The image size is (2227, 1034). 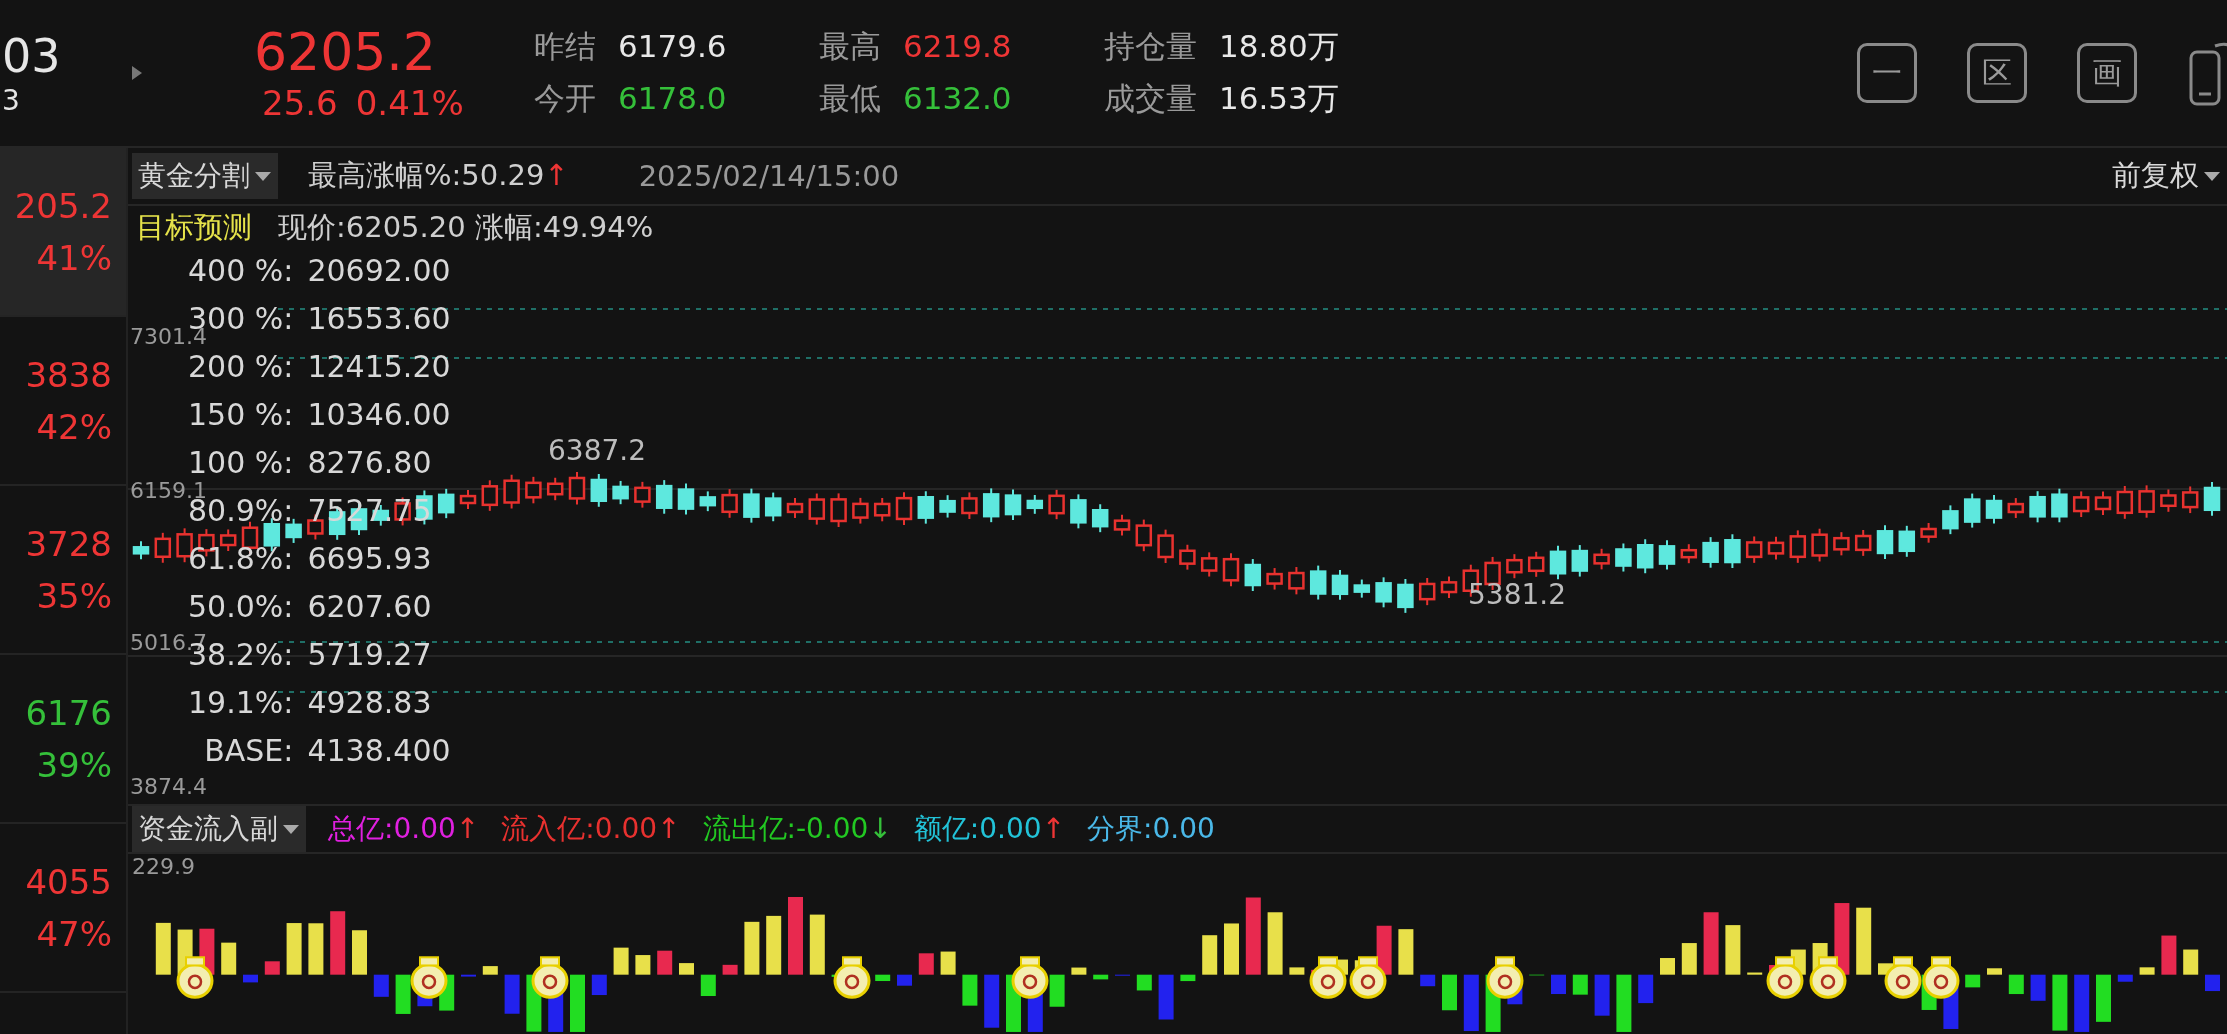 I want to click on adjust-dropdown: 前复权, so click(x=2166, y=176).